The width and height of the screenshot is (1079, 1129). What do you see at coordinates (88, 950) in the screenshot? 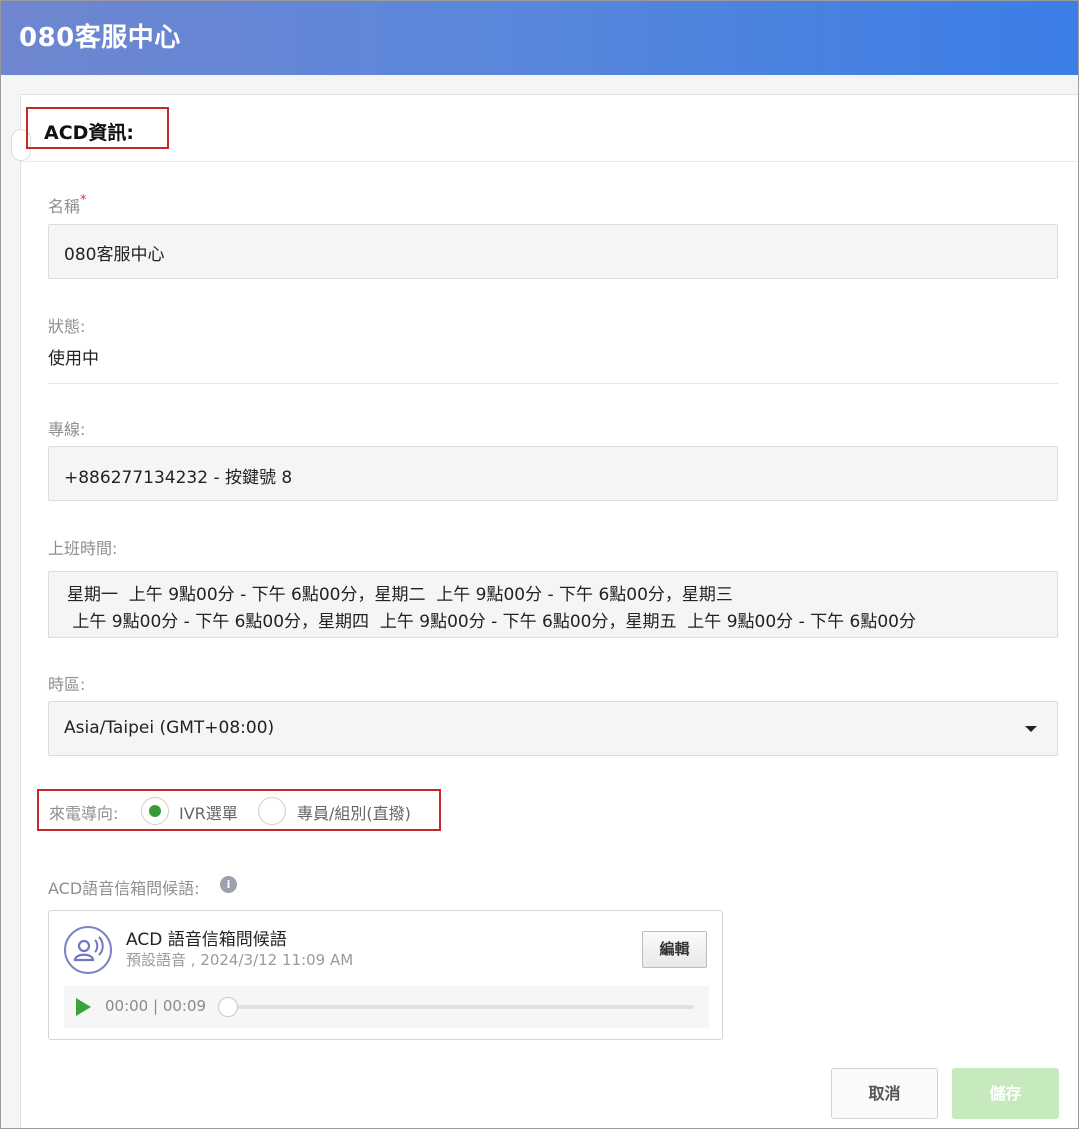
I see `voice-user-icon` at bounding box center [88, 950].